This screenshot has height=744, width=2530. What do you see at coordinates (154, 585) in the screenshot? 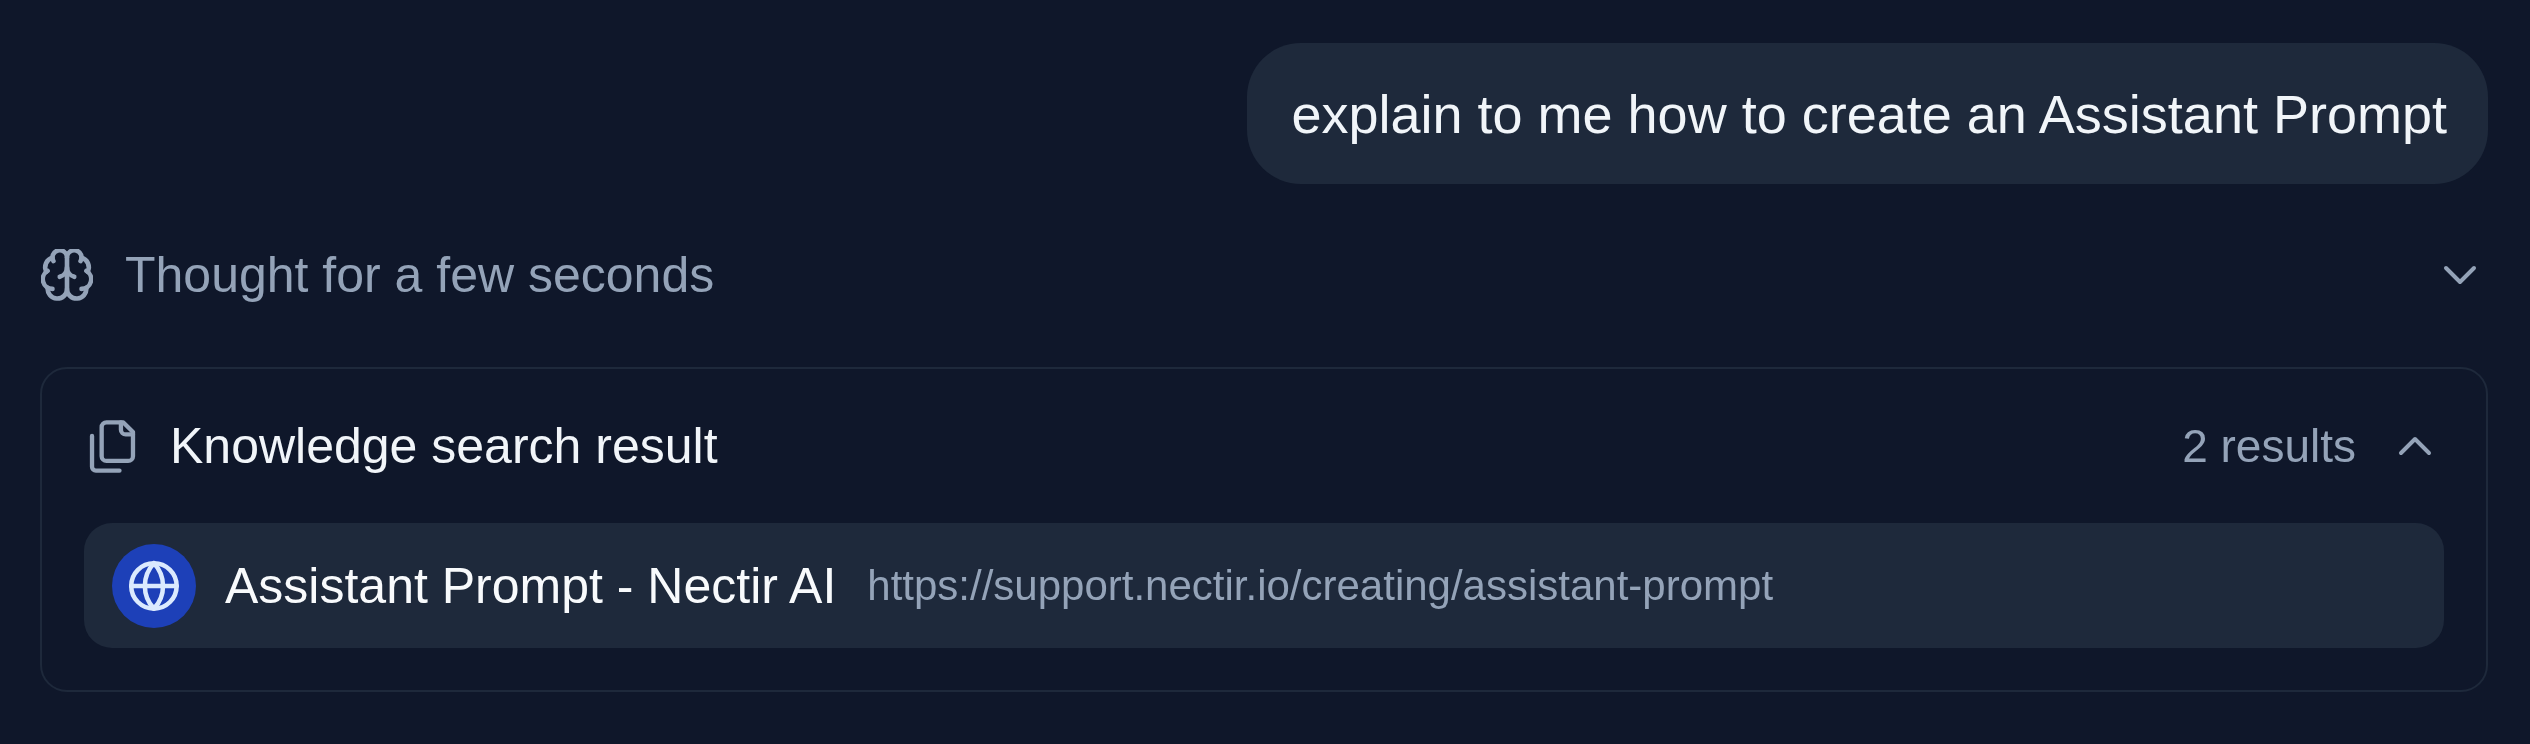
I see `globe-icon` at bounding box center [154, 585].